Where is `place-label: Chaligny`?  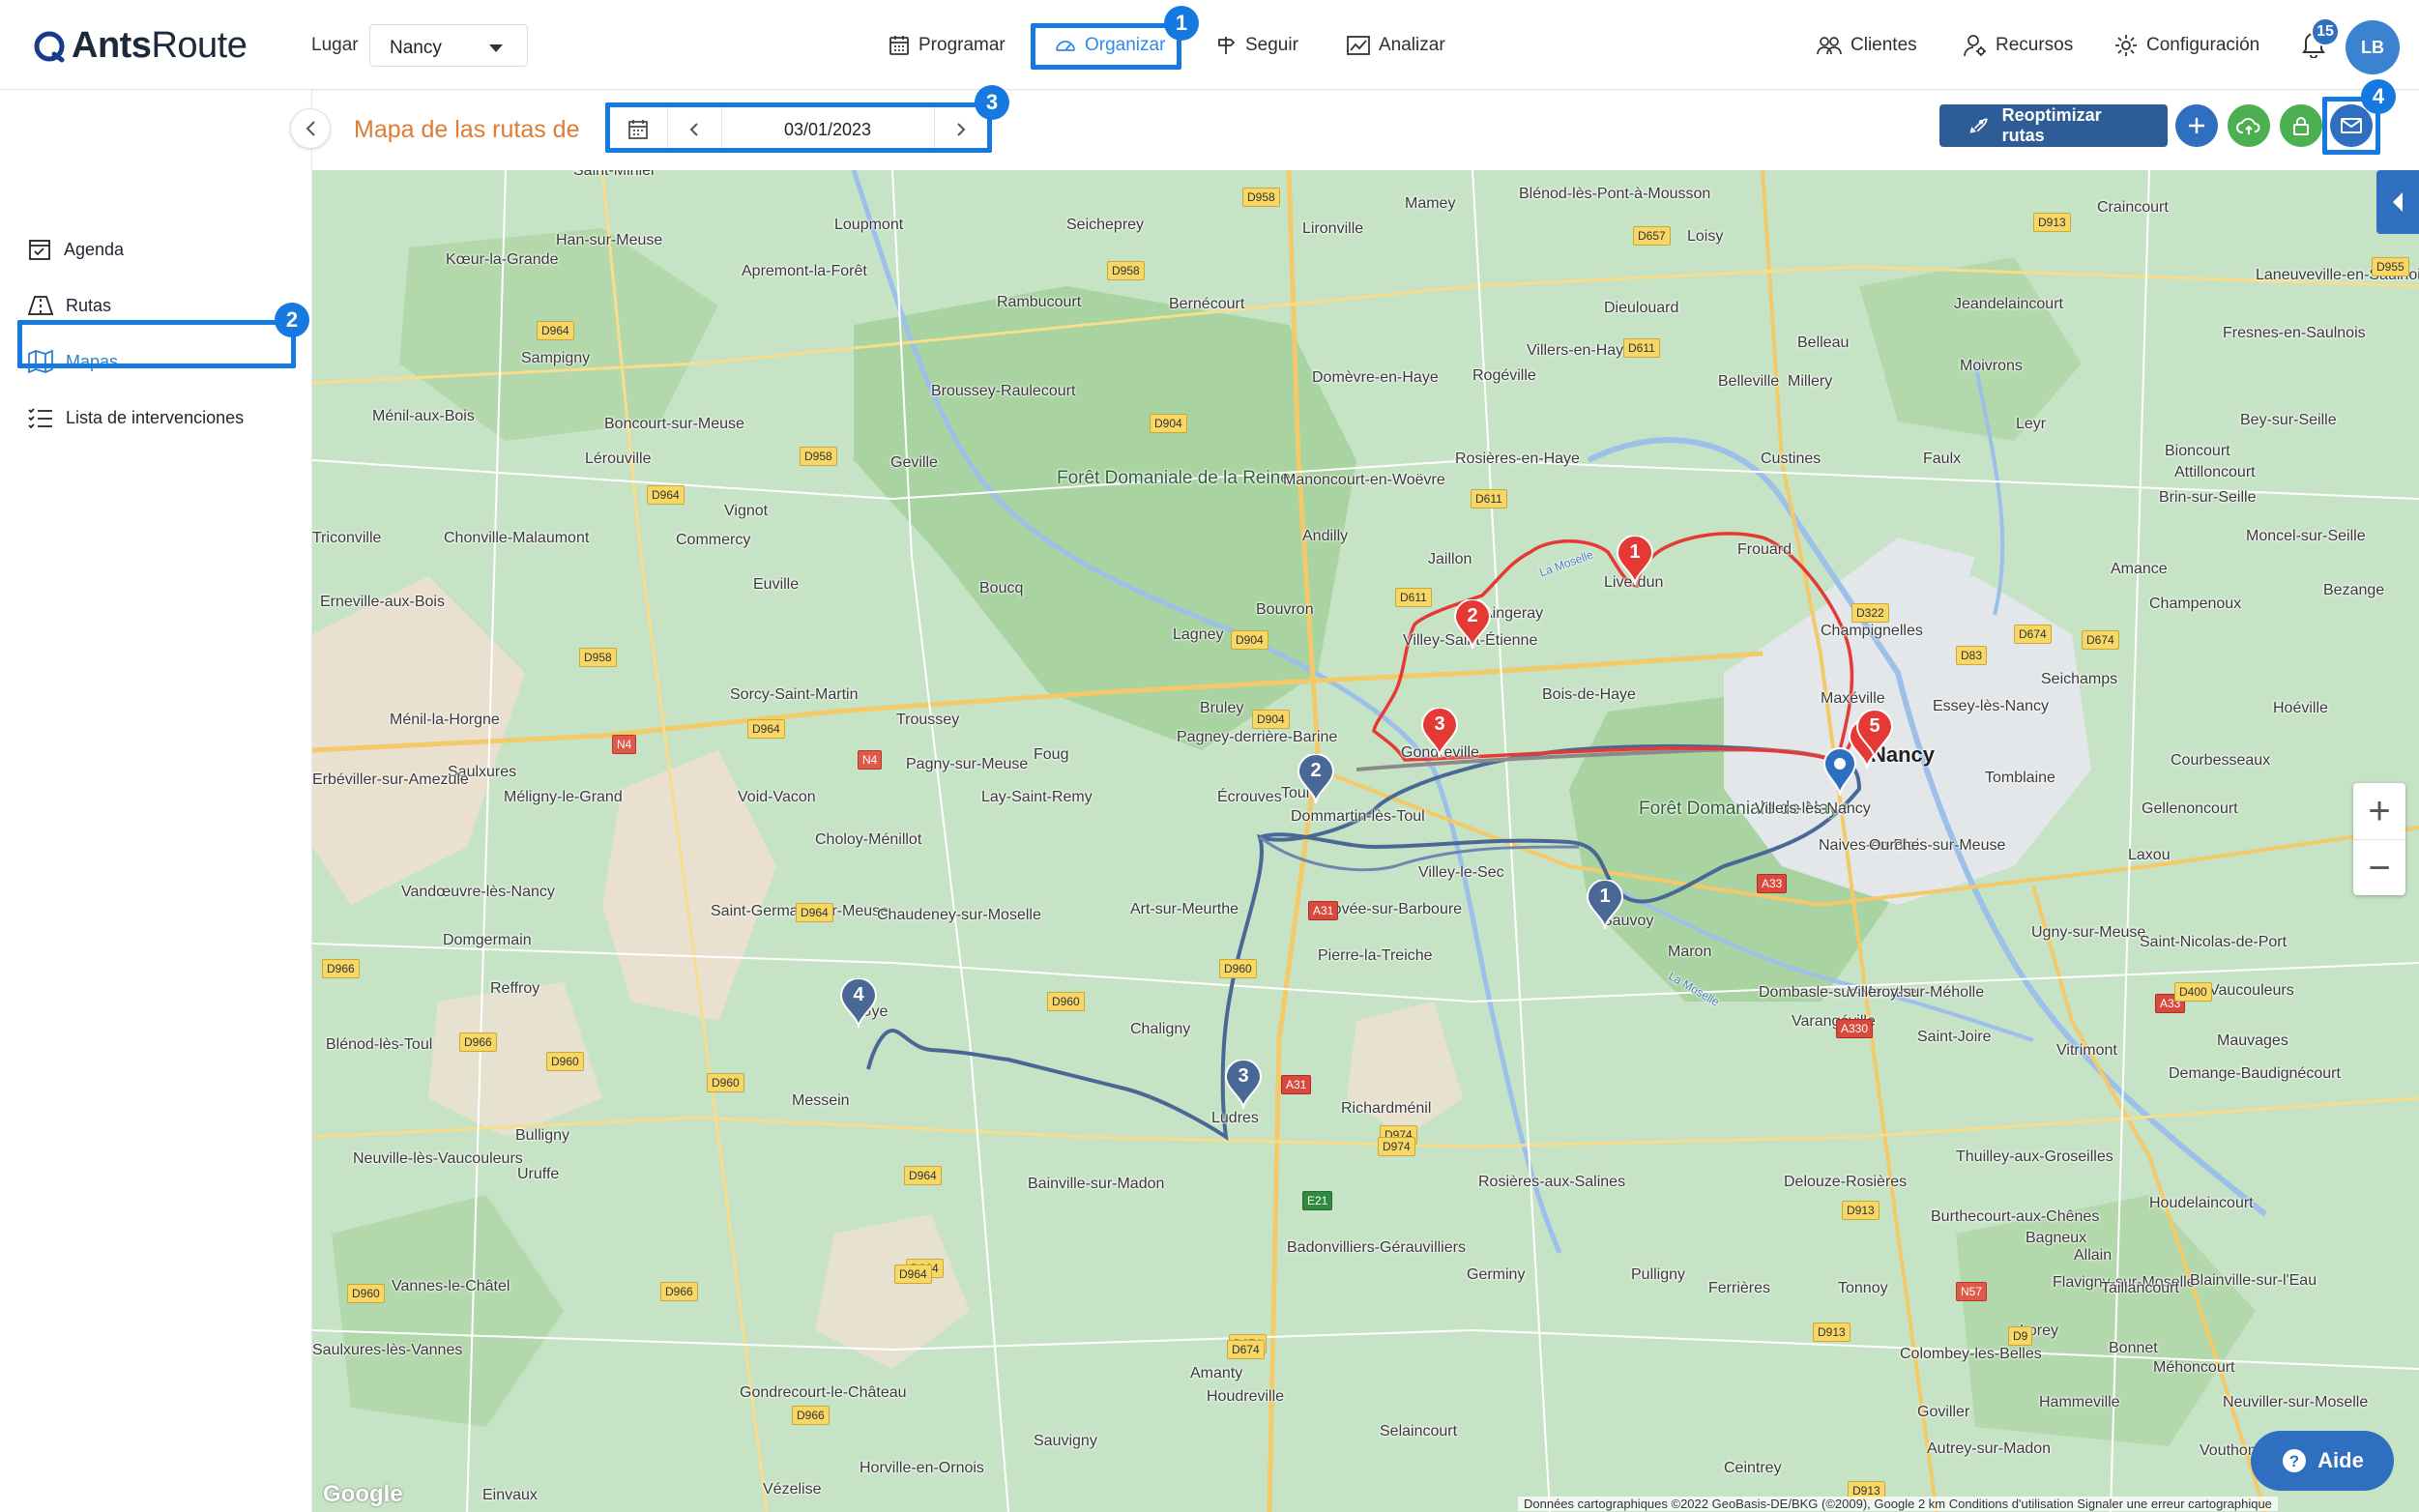
place-label: Chaligny is located at coordinates (1160, 1029).